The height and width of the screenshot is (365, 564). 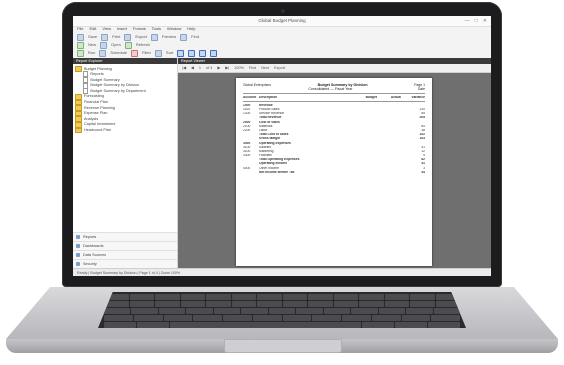 I want to click on first-page-button: |◀, so click(x=184, y=68).